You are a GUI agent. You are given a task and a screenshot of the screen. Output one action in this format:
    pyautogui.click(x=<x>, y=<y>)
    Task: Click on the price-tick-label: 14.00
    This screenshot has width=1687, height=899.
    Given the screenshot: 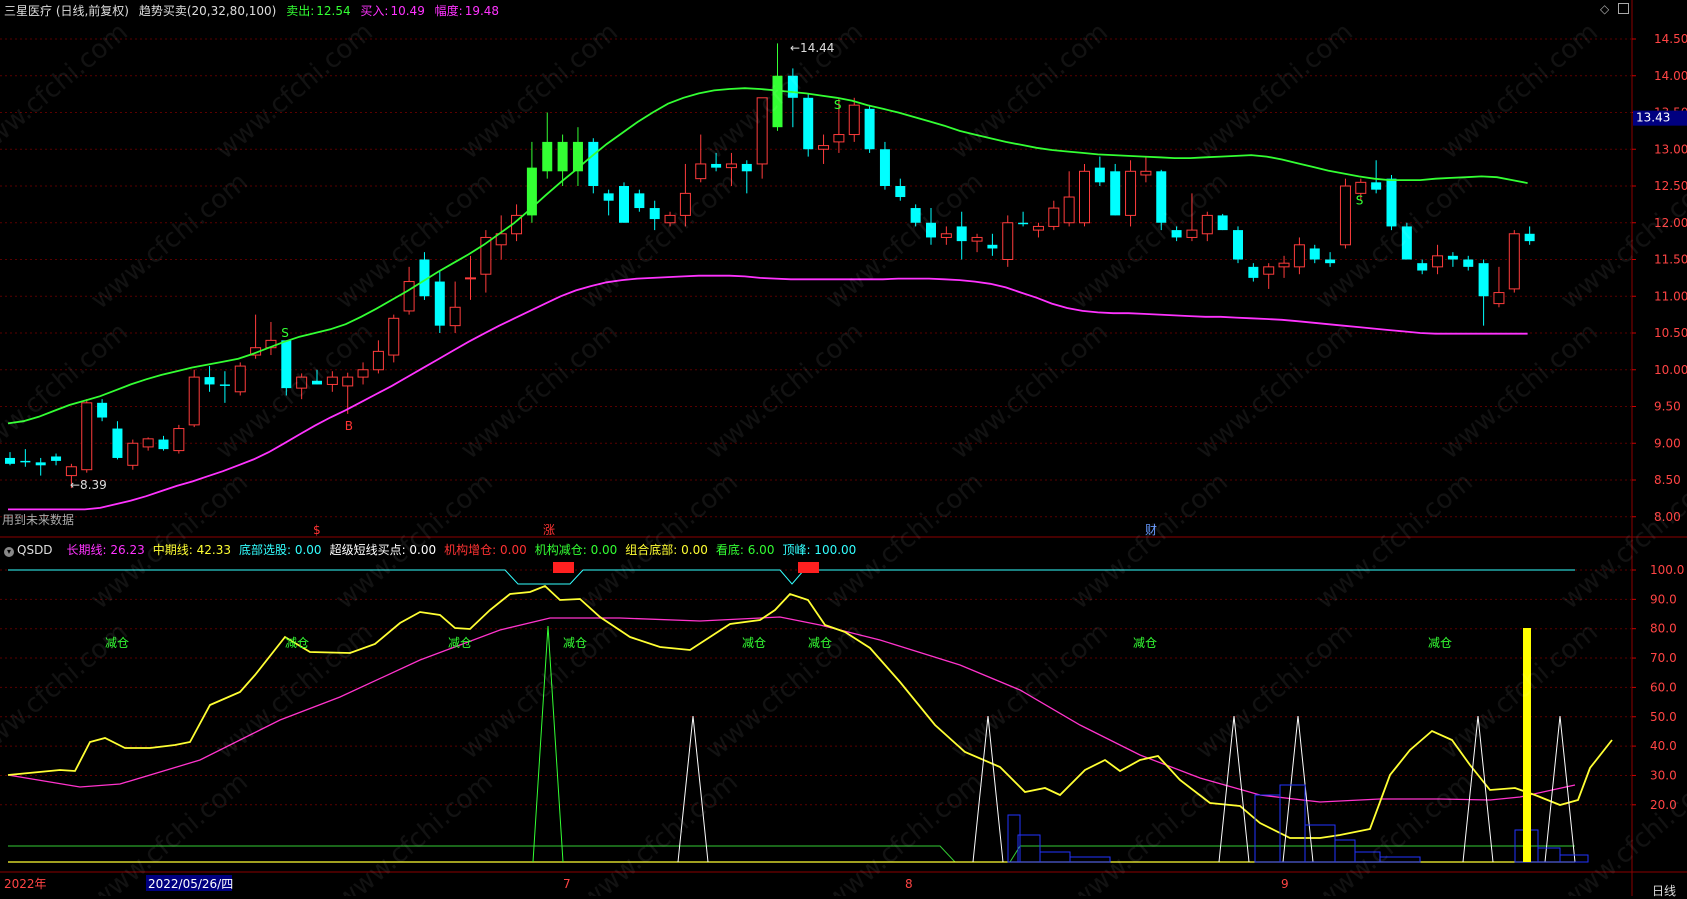 What is the action you would take?
    pyautogui.click(x=1670, y=76)
    